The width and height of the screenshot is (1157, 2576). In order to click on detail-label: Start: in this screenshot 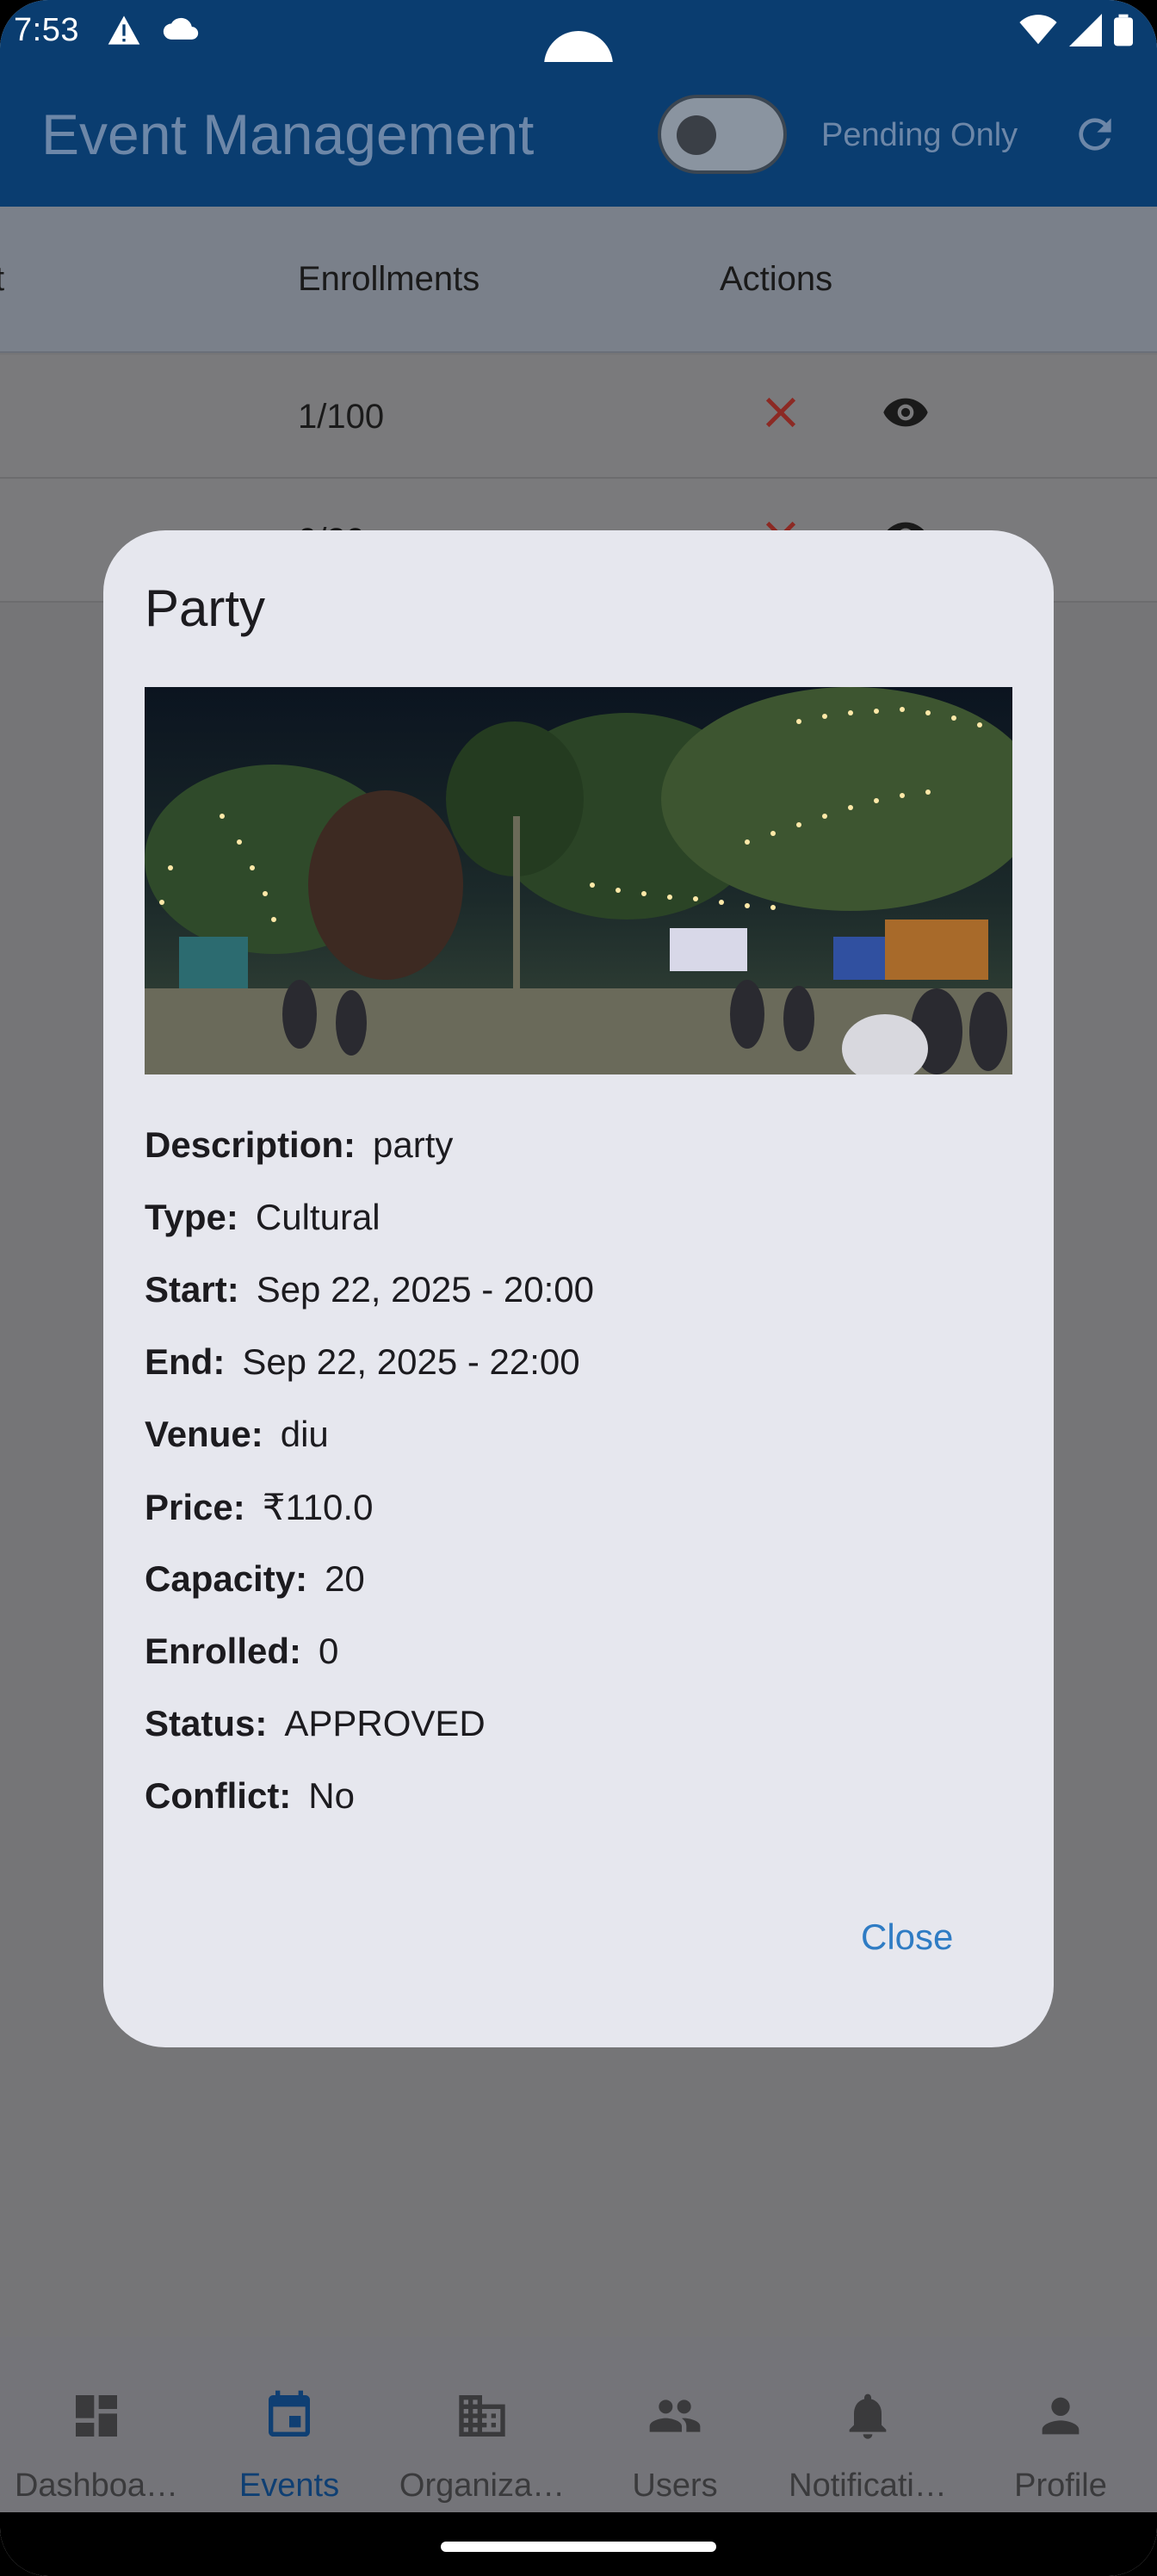, I will do `click(192, 1289)`.